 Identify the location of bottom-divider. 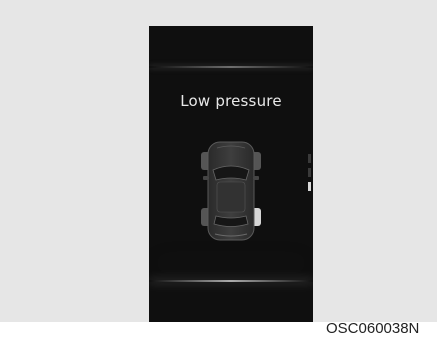
(231, 281).